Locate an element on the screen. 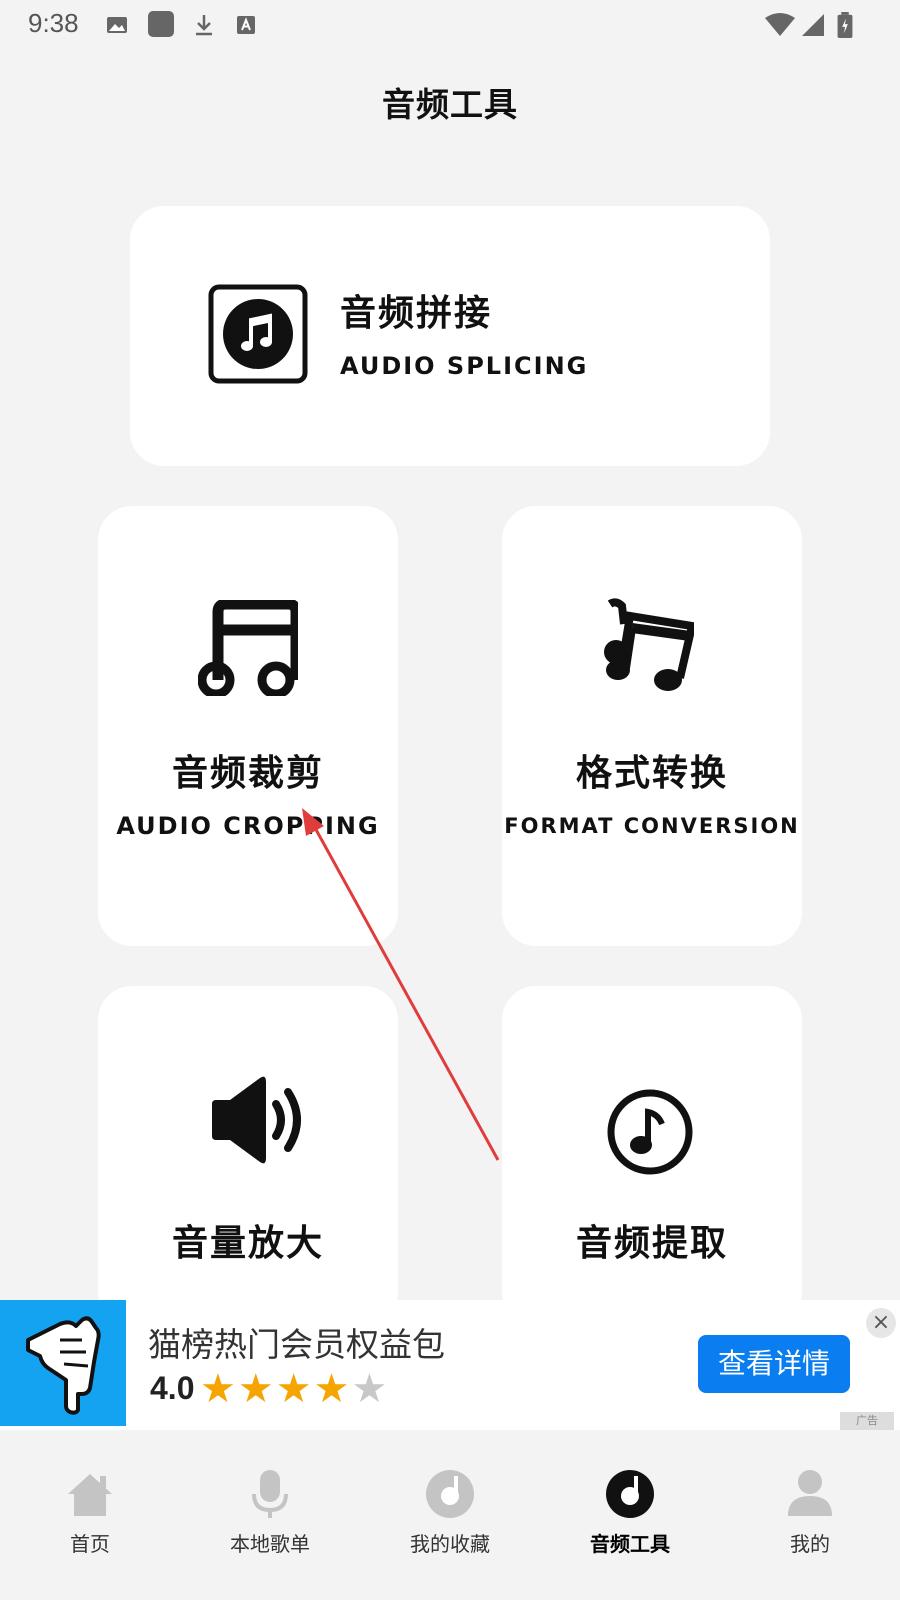 Image resolution: width=900 pixels, height=1600 pixels. bottom-navigation: 首页 本地歌单 我的收藏 音频工具 我的 is located at coordinates (450, 1515).